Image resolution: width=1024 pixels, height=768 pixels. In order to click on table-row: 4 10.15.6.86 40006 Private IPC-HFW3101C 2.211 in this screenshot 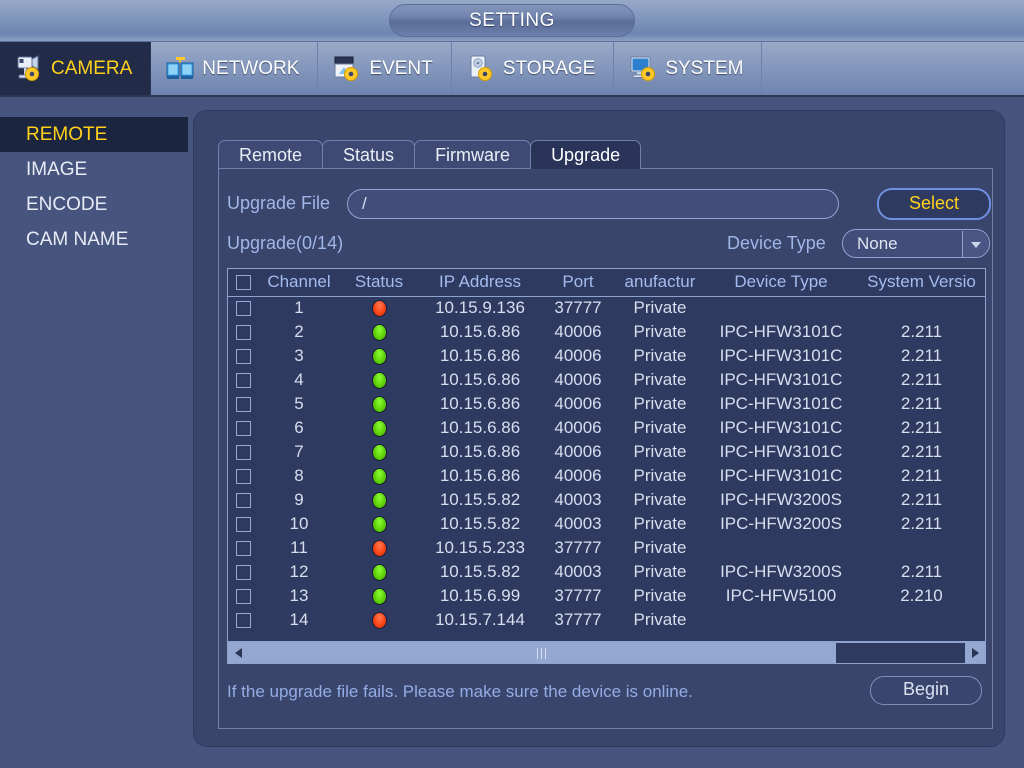, I will do `click(606, 380)`.